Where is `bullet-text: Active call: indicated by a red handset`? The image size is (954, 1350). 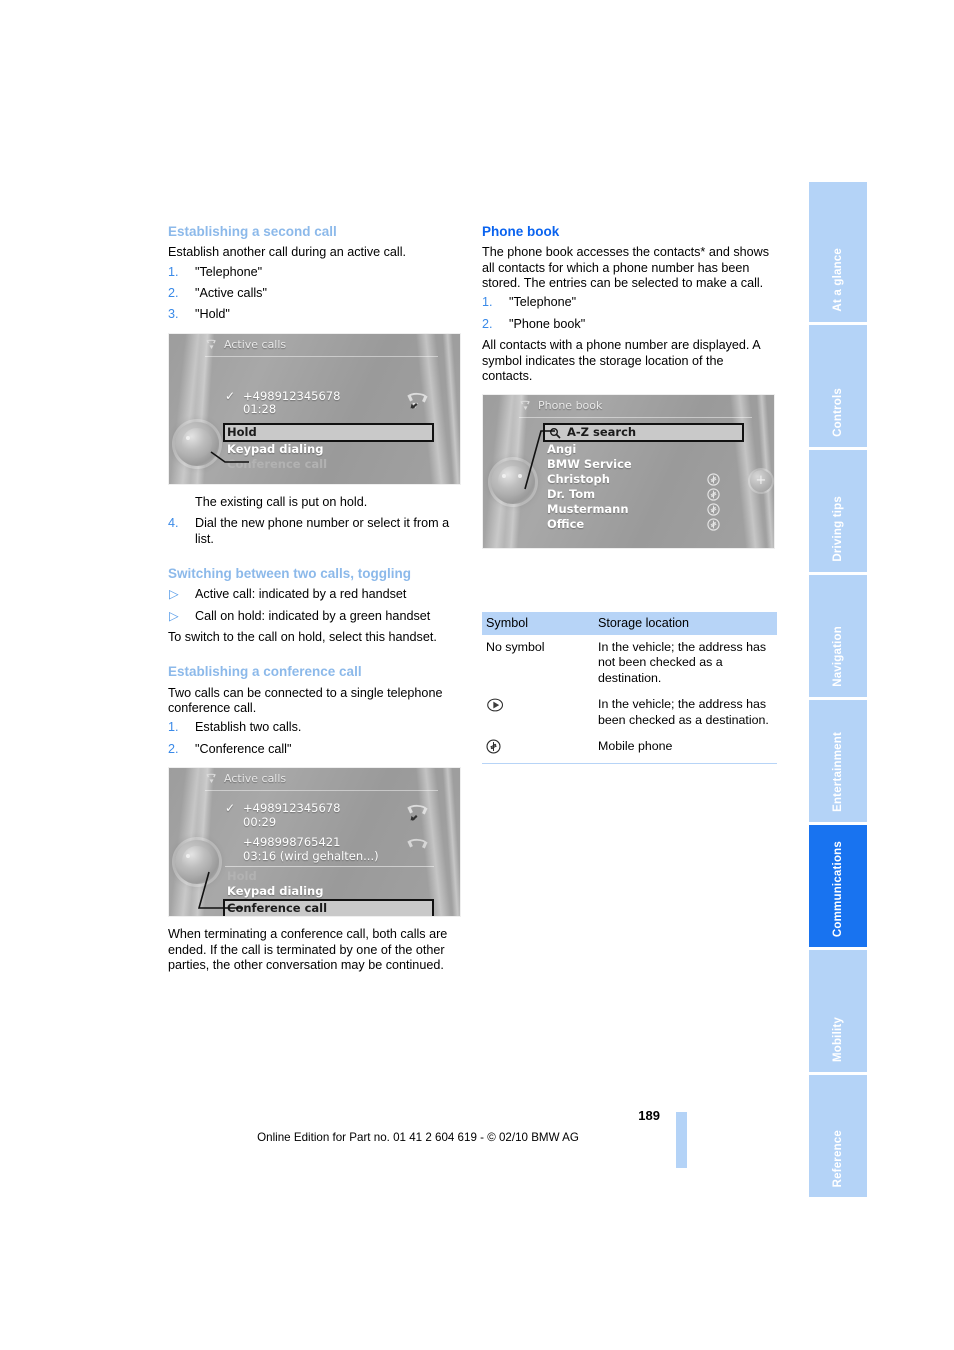 bullet-text: Active call: indicated by a red handset is located at coordinates (301, 594).